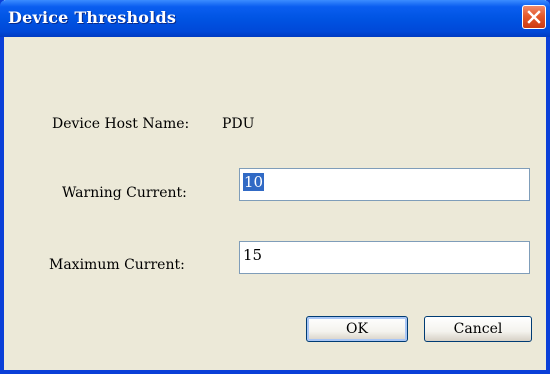 The height and width of the screenshot is (374, 550). I want to click on ok-button-label: OK, so click(357, 329).